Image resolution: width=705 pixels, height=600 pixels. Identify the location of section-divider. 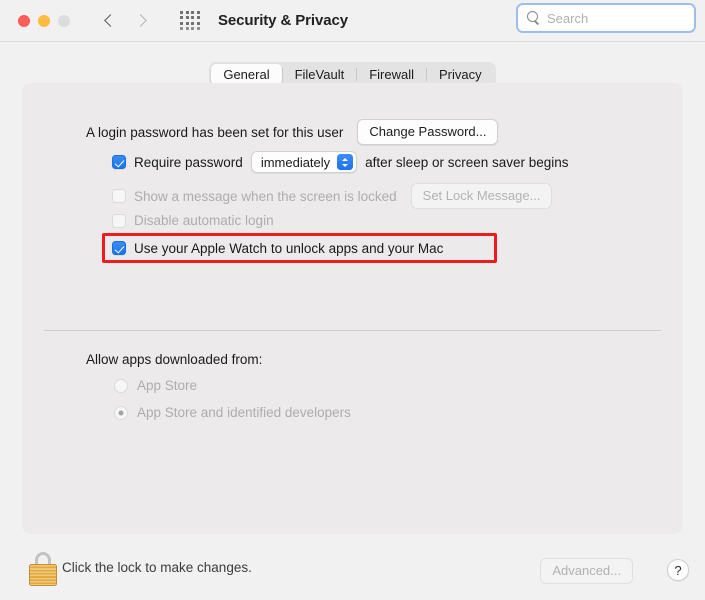
(352, 330).